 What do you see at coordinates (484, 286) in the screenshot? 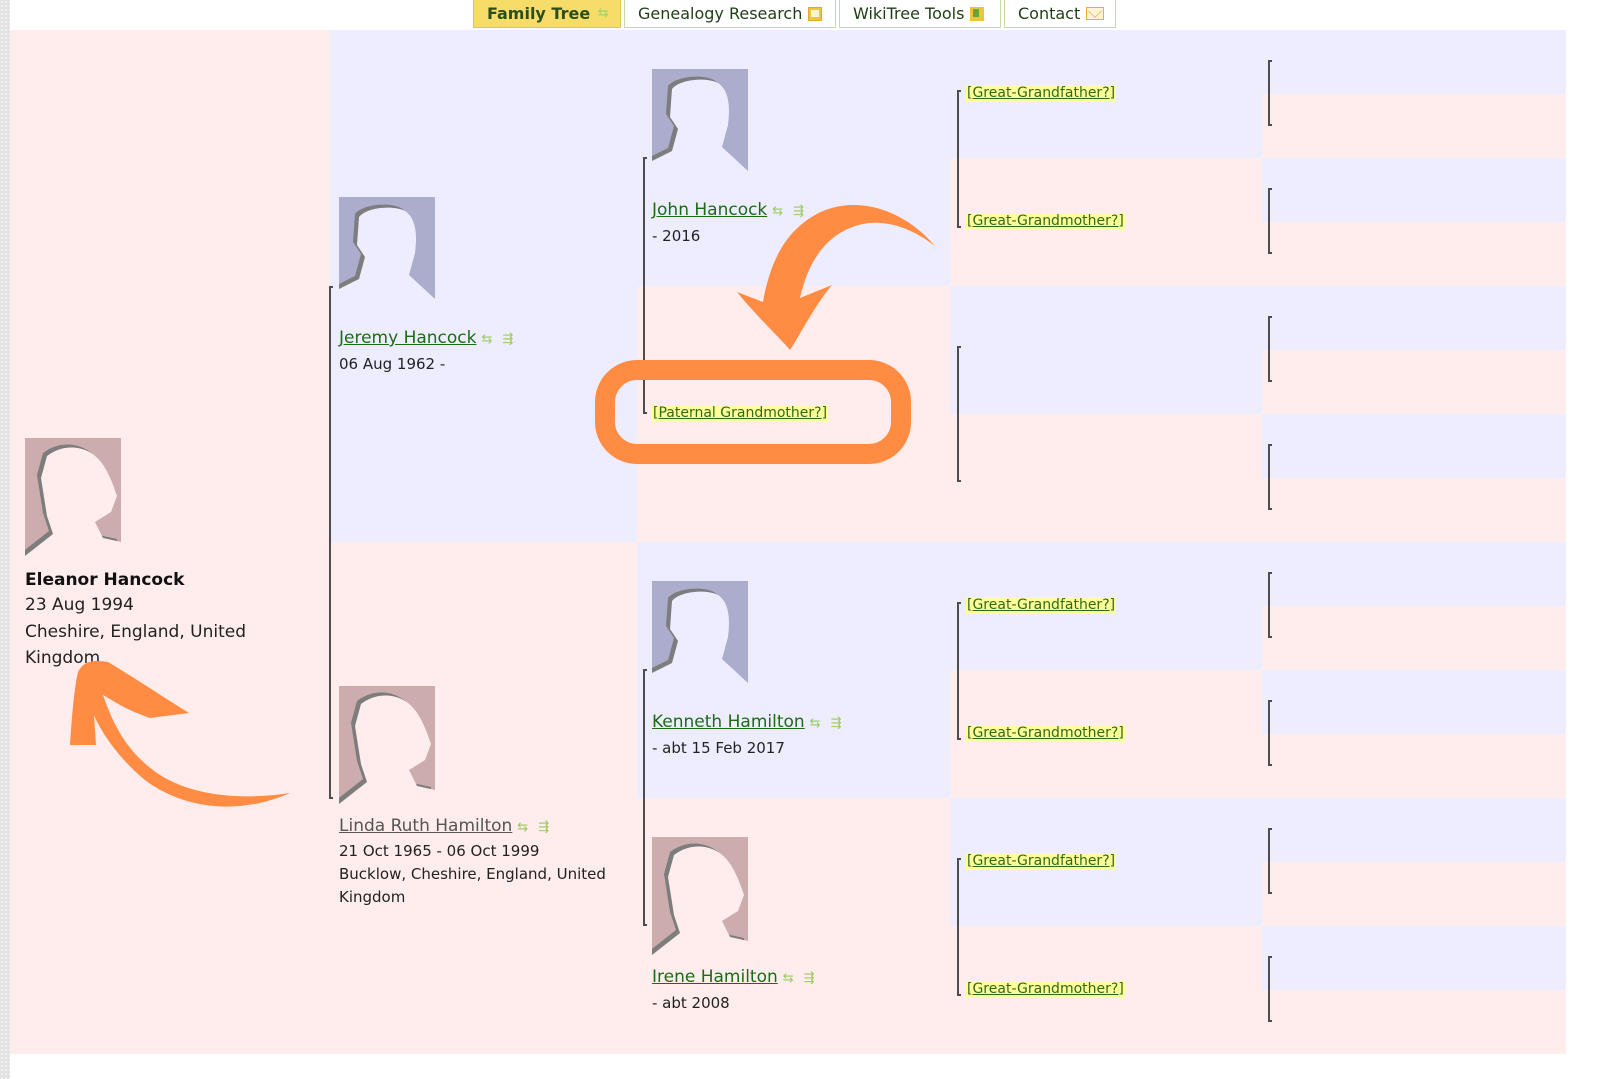
I see `father-person: Jeremy Hancock ⇆ ⇶ 06 Aug 1962 -` at bounding box center [484, 286].